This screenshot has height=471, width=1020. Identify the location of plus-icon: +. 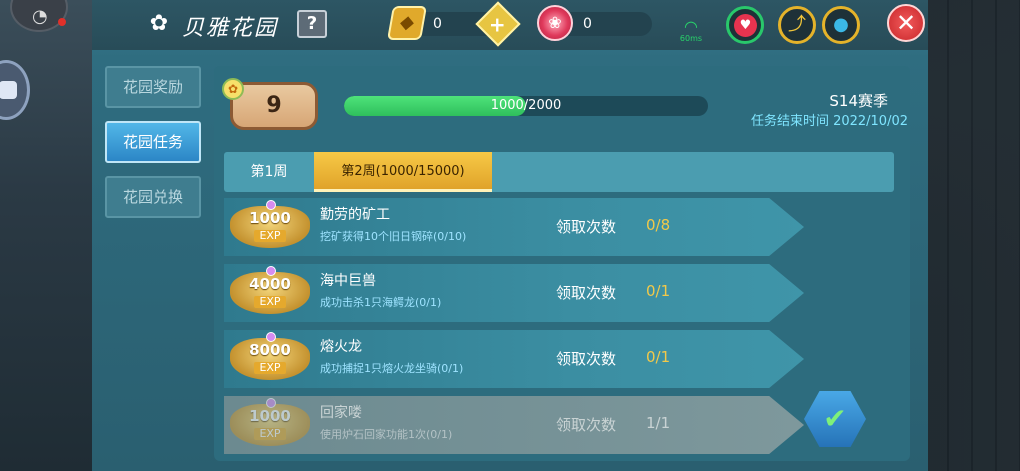
(497, 24).